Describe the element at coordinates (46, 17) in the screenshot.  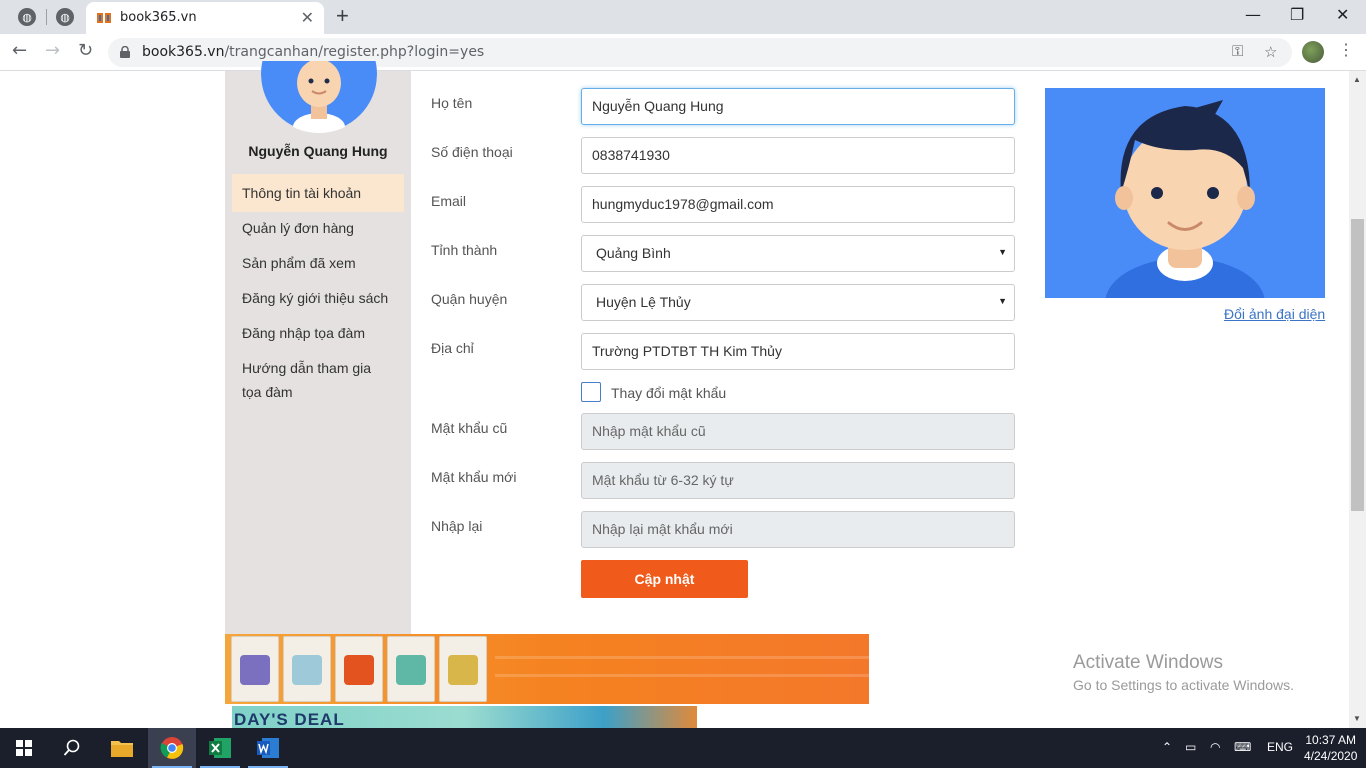
I see `tab-divider` at that location.